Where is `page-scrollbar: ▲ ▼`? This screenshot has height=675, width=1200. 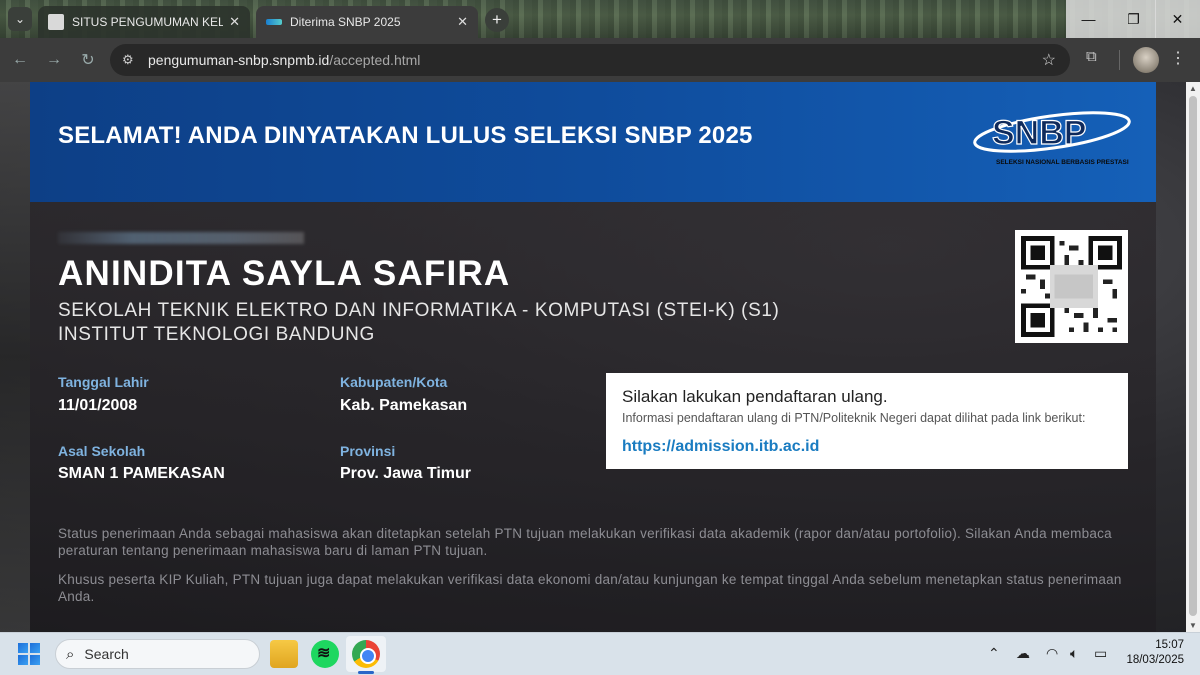
page-scrollbar: ▲ ▼ is located at coordinates (1193, 357).